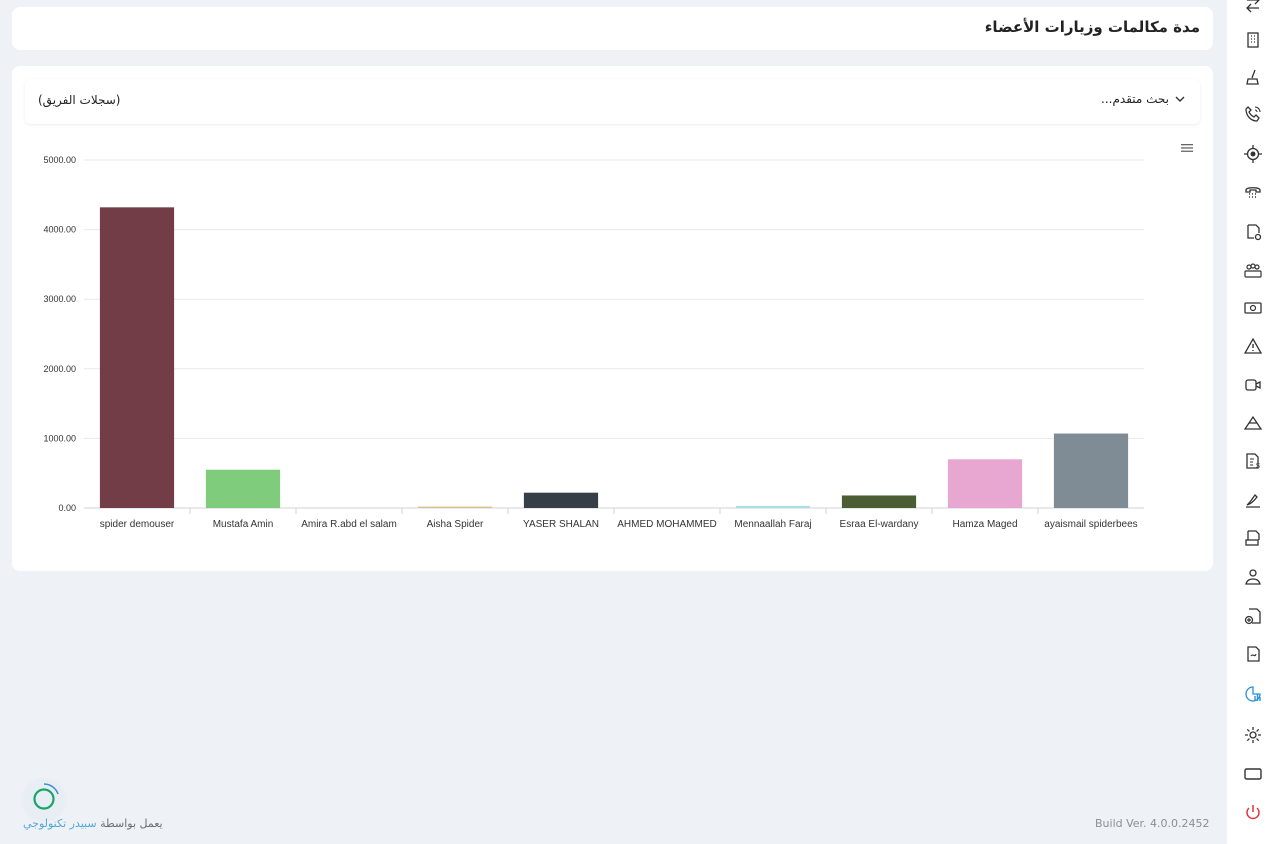 The image size is (1277, 844). I want to click on powered-by: يعمل بواسطة سبيدر تكنولوجي, so click(93, 823).